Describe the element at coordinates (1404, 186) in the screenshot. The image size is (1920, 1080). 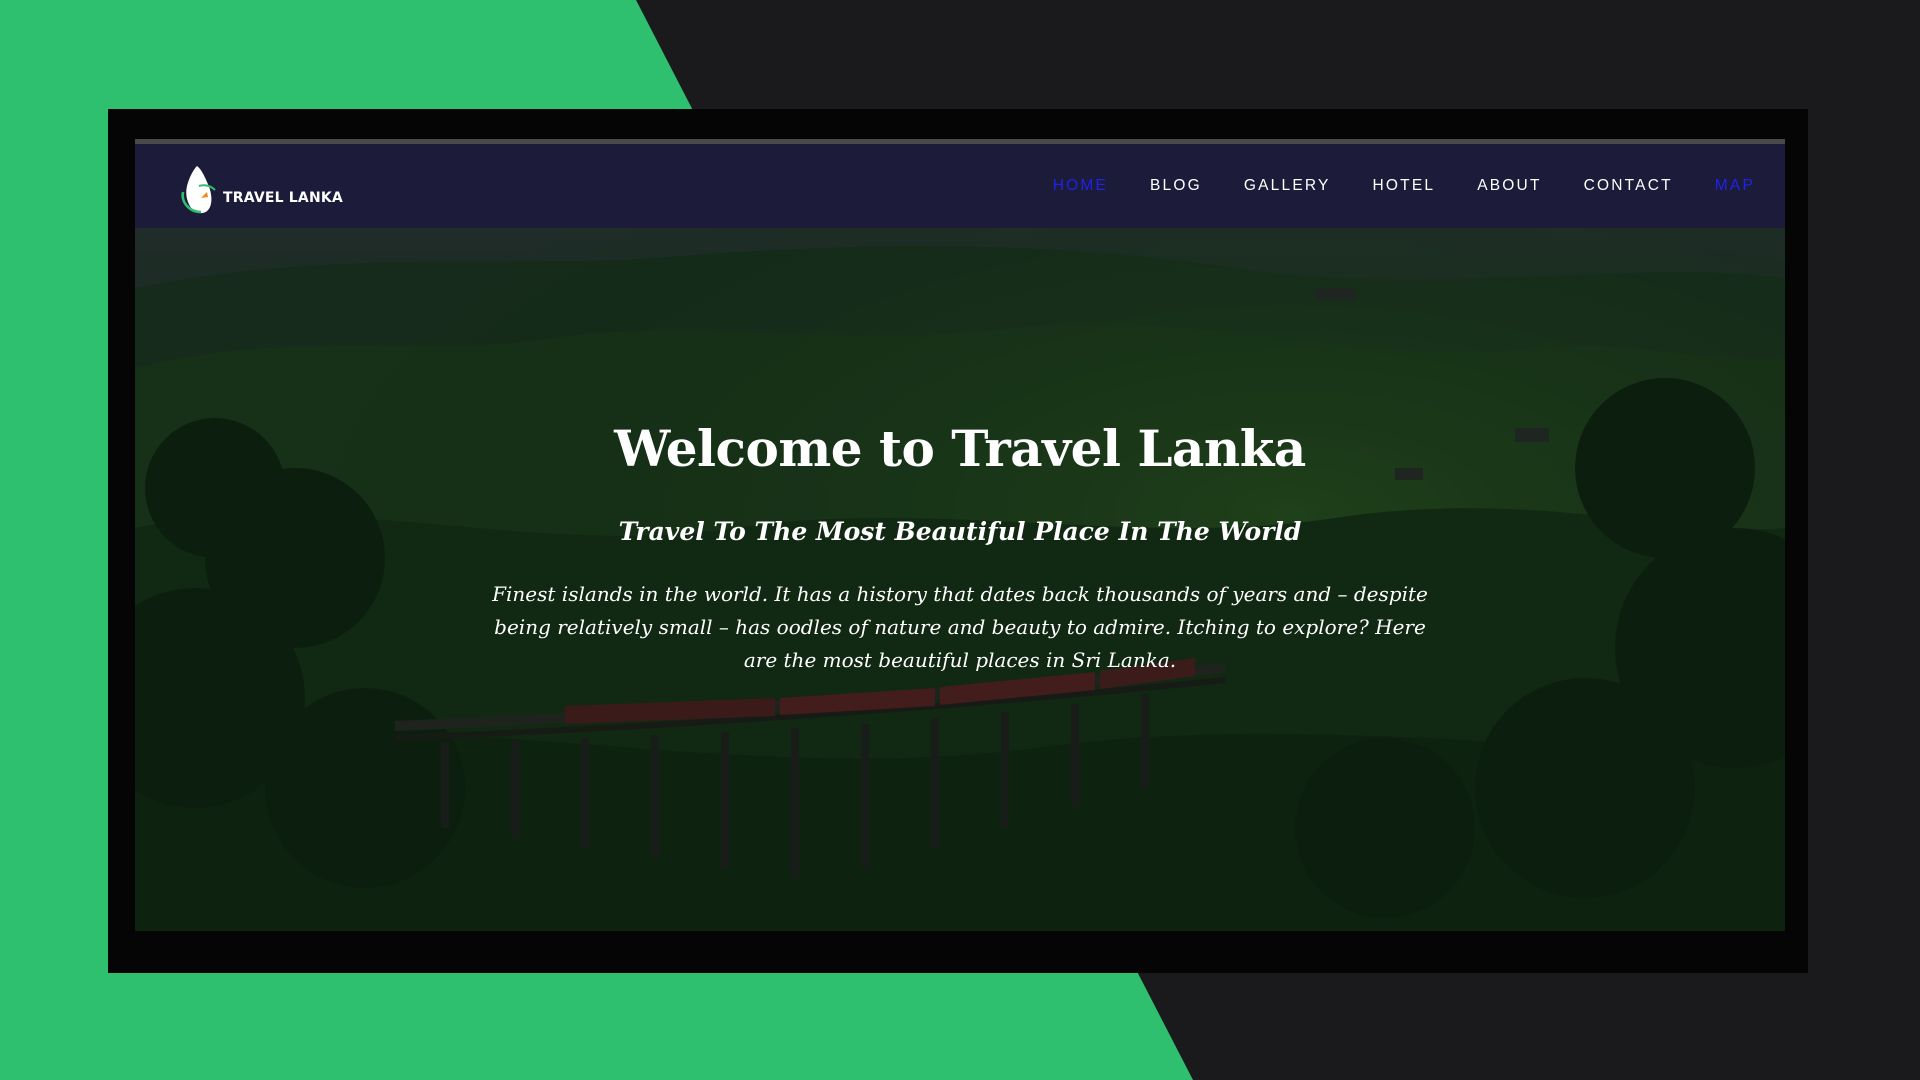
I see `nav-hotel: HOTEL` at that location.